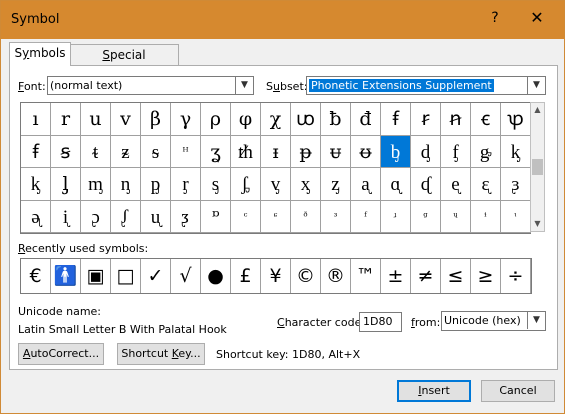 This screenshot has width=573, height=418. Describe the element at coordinates (493, 321) in the screenshot. I see `from-dropdown: Unicode (hex) ▼` at that location.